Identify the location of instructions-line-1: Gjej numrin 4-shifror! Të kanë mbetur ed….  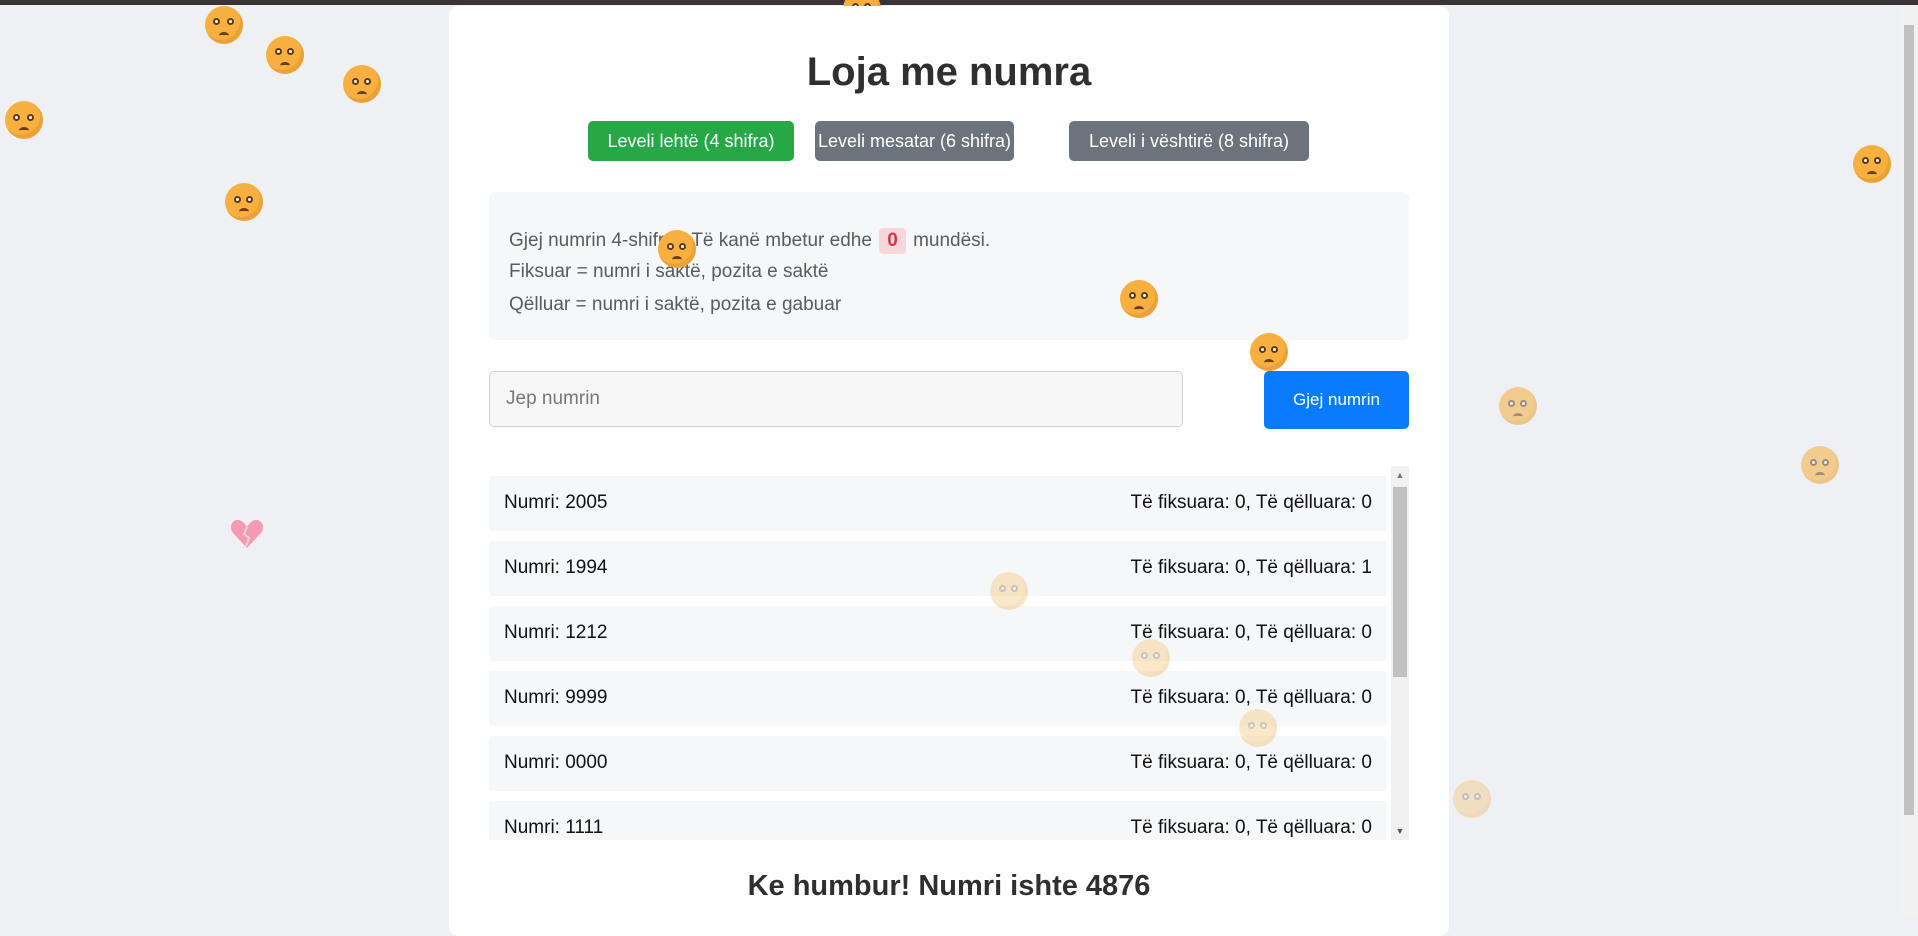
(749, 241).